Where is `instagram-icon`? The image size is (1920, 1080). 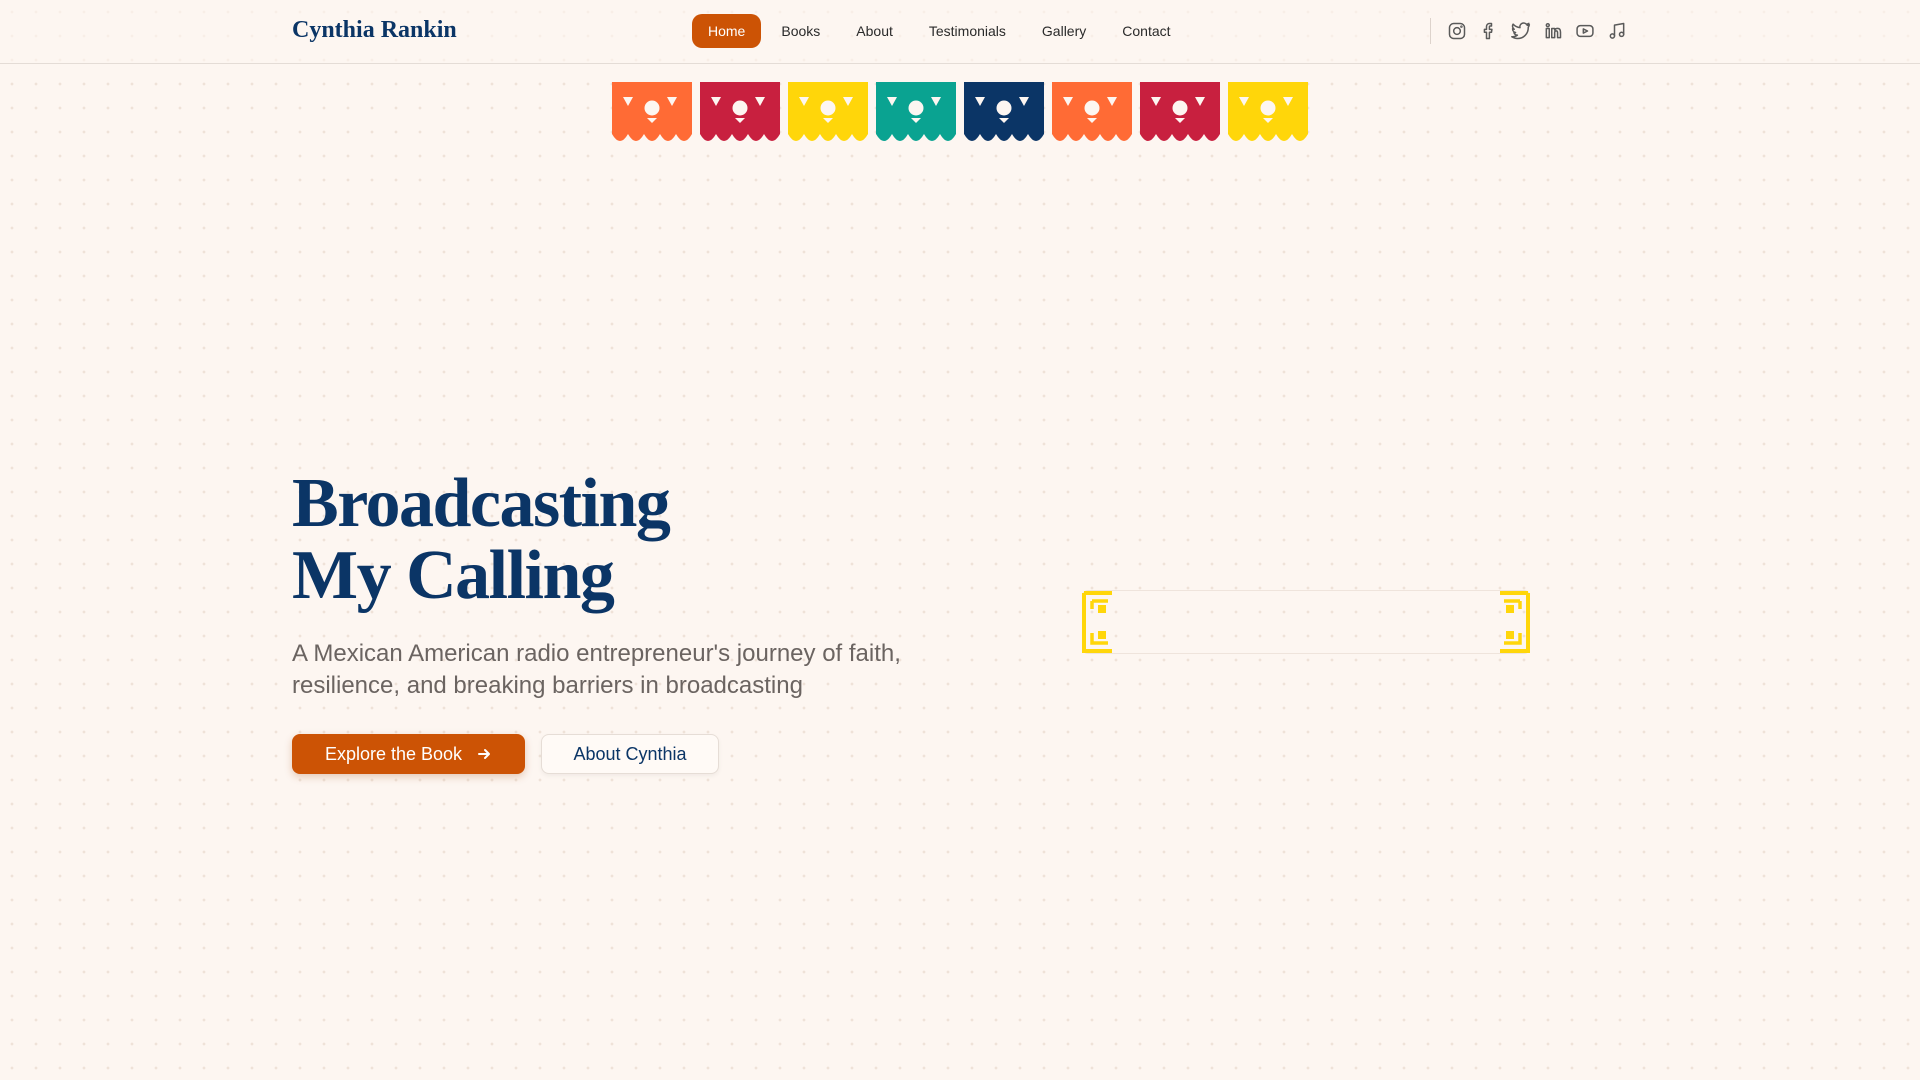 instagram-icon is located at coordinates (1457, 31).